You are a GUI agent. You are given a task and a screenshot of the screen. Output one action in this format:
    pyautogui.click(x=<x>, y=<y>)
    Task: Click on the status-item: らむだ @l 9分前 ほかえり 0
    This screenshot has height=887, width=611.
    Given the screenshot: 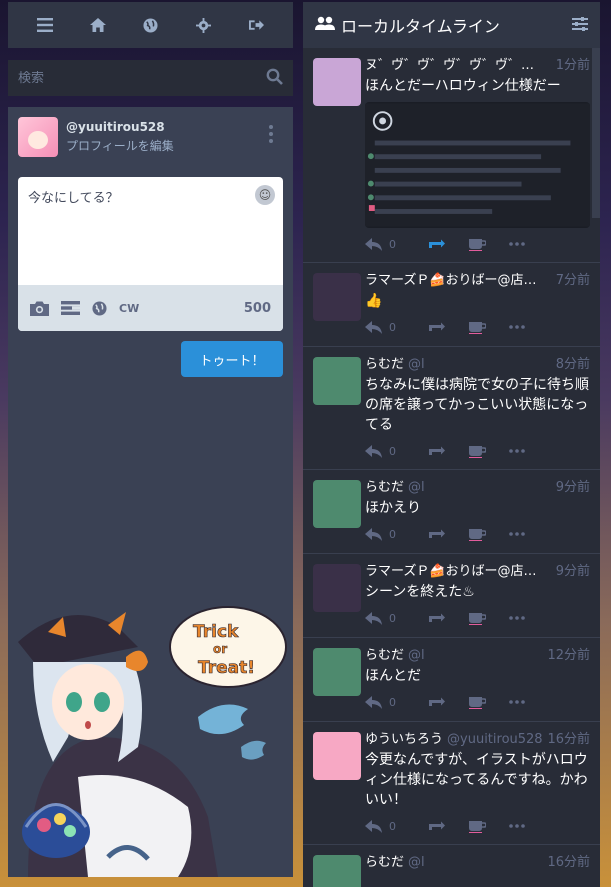 What is the action you would take?
    pyautogui.click(x=451, y=512)
    